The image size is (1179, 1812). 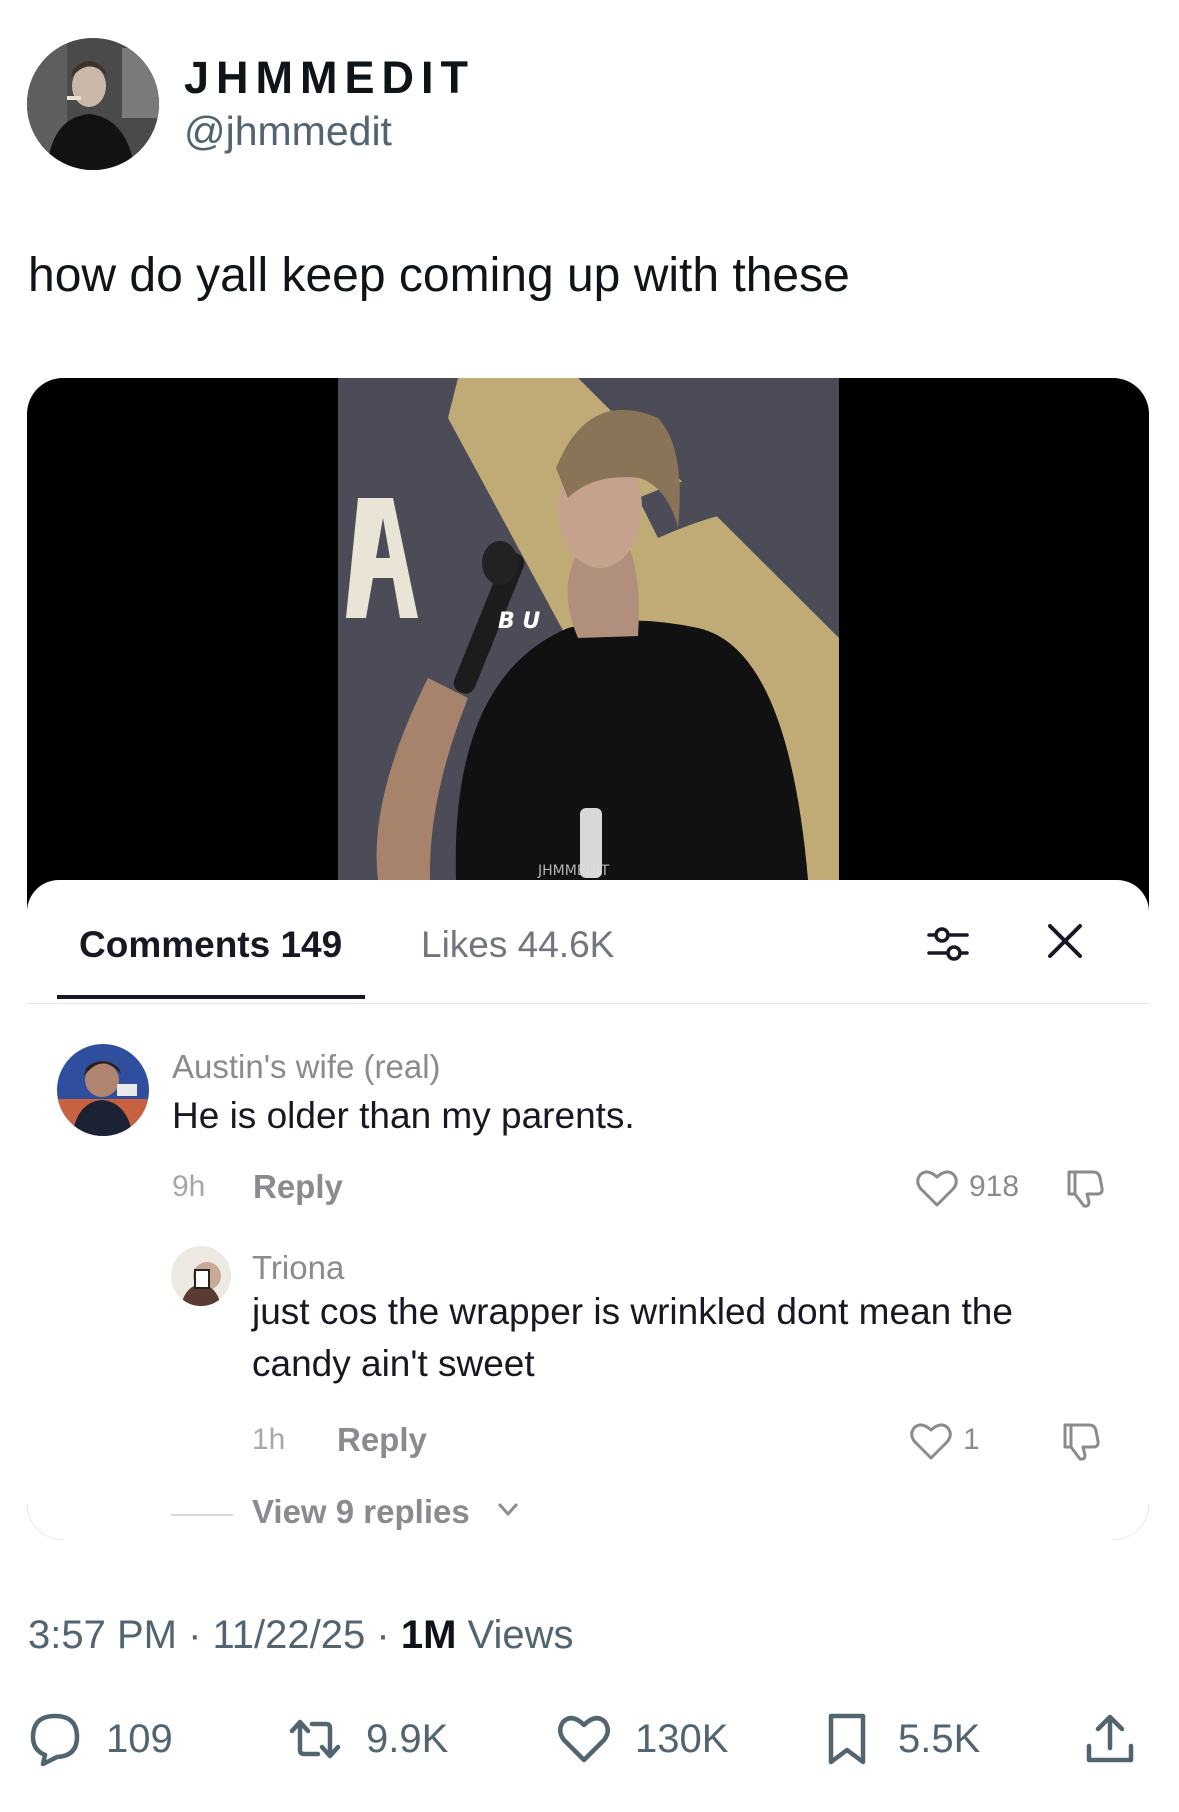 I want to click on views-label: Views, so click(x=520, y=1635).